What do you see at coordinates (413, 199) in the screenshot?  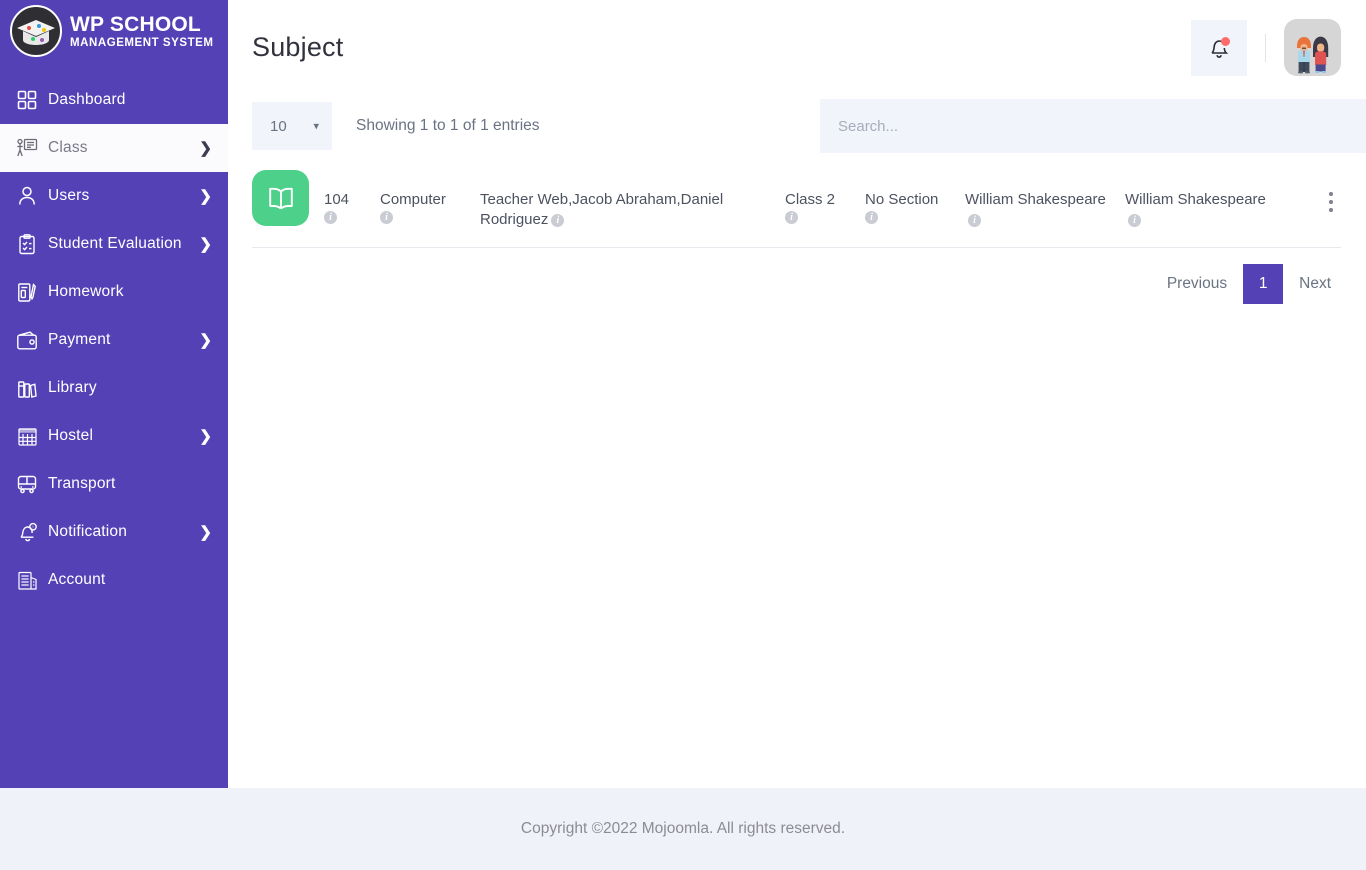 I see `cell-subject-value: Computer` at bounding box center [413, 199].